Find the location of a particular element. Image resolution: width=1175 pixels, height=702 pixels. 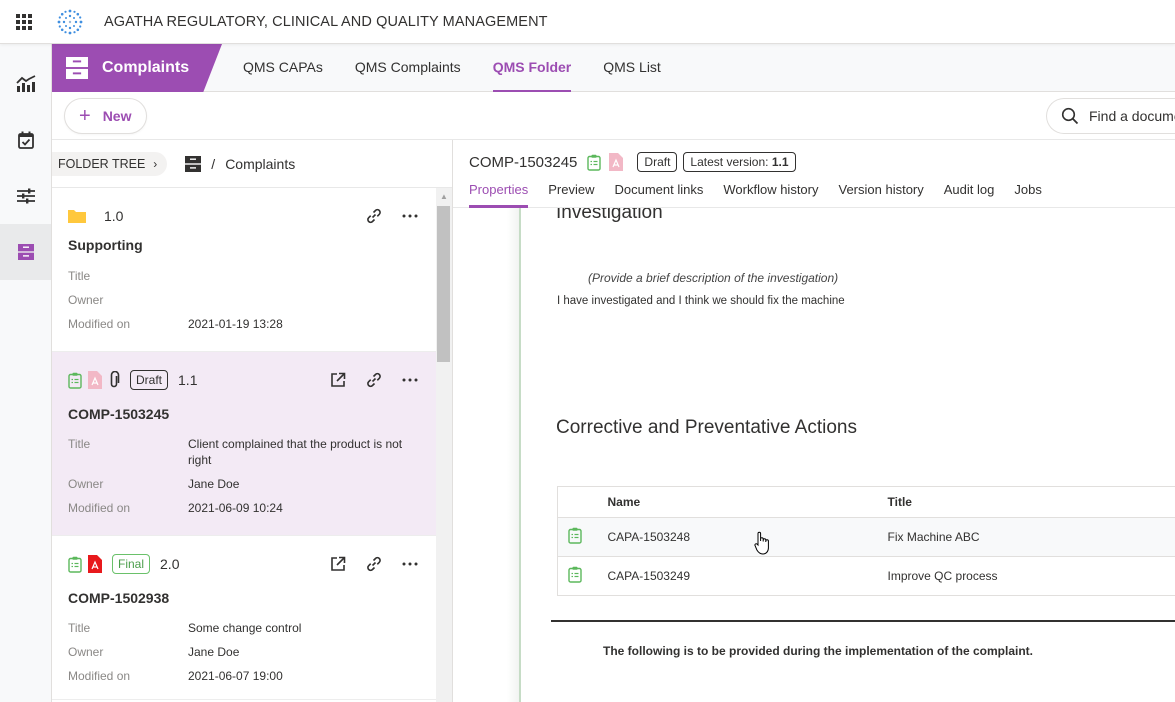

sliders-icon is located at coordinates (25, 196).